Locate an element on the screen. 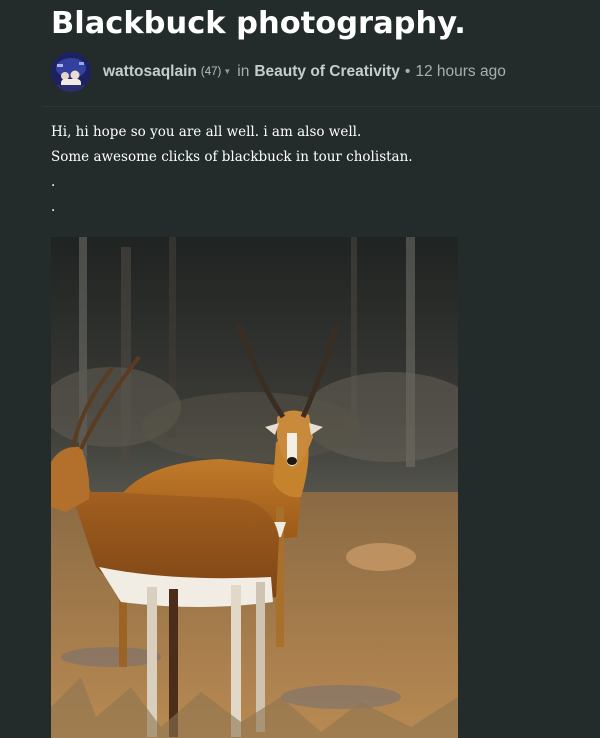 This screenshot has width=600, height=738. author-name: wattosaqlain is located at coordinates (150, 72).